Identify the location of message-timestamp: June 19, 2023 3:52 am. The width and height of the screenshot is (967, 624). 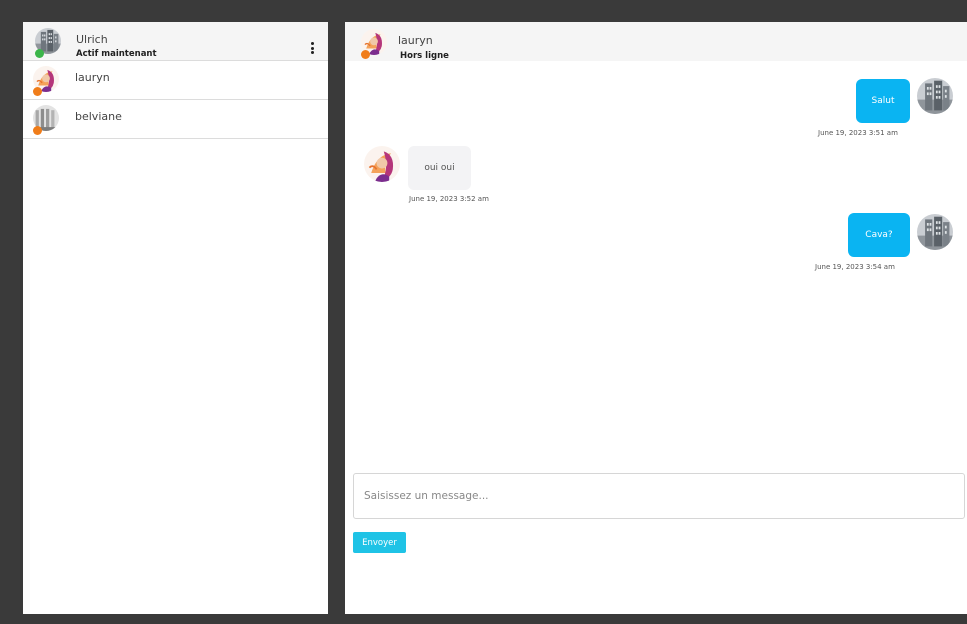
(449, 199).